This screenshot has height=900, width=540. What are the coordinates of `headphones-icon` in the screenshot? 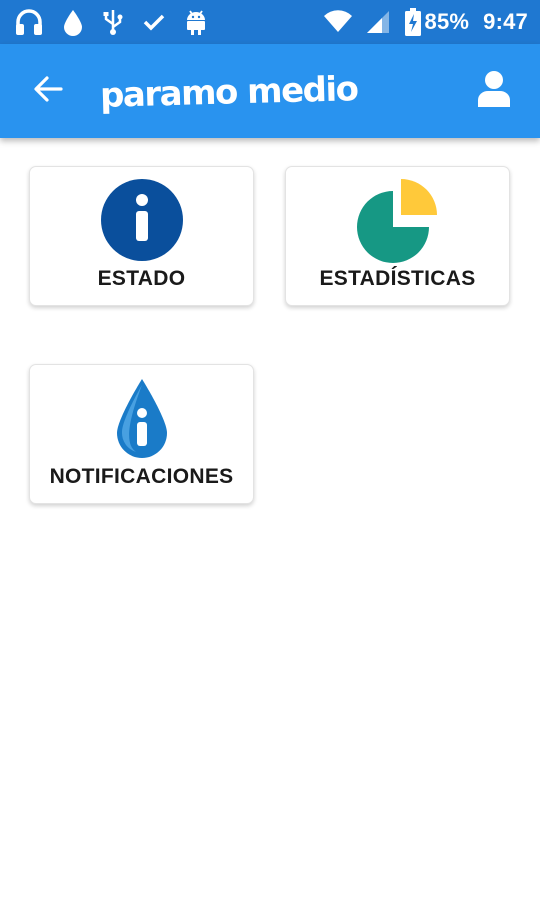 It's located at (29, 22).